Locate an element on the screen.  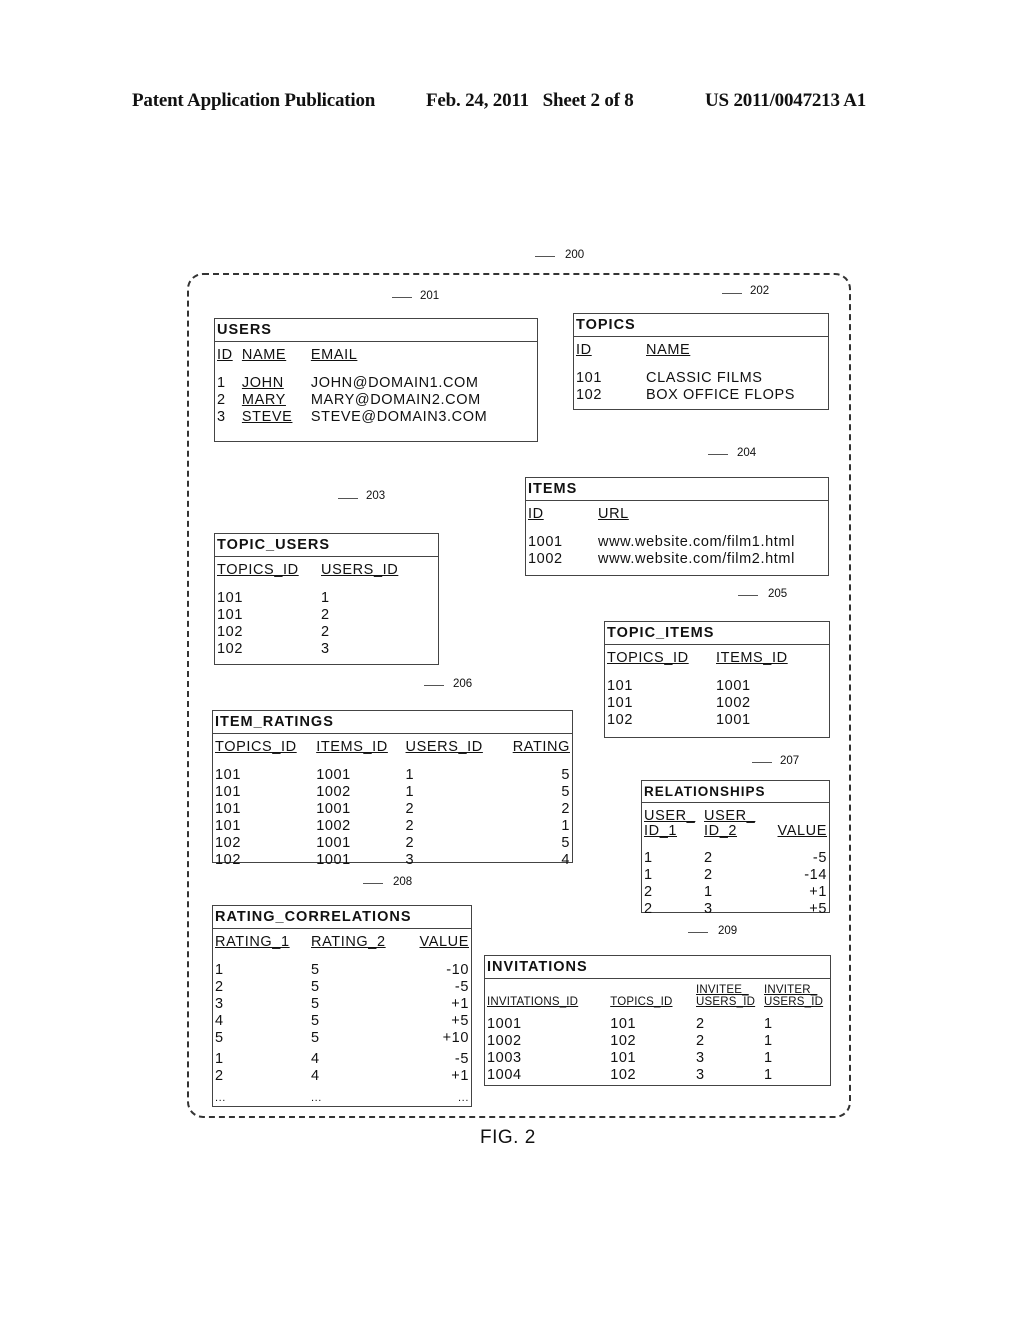
cell: 1003 is located at coordinates (504, 1058).